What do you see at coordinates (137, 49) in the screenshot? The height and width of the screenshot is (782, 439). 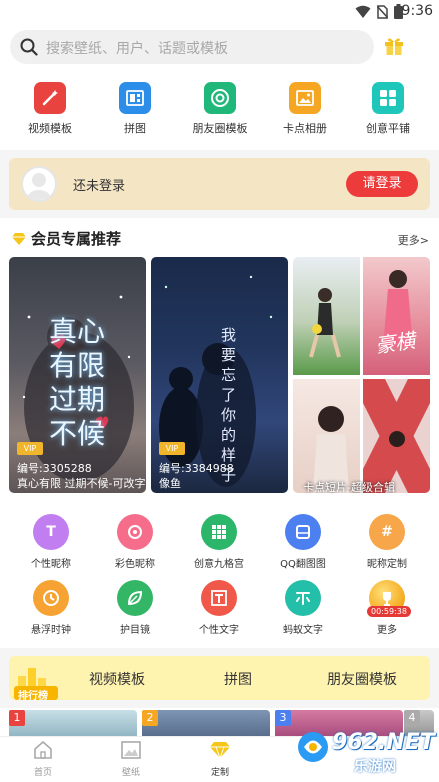 I see `search-placeholder: 搜索壁纸、用户、话题或模板` at bounding box center [137, 49].